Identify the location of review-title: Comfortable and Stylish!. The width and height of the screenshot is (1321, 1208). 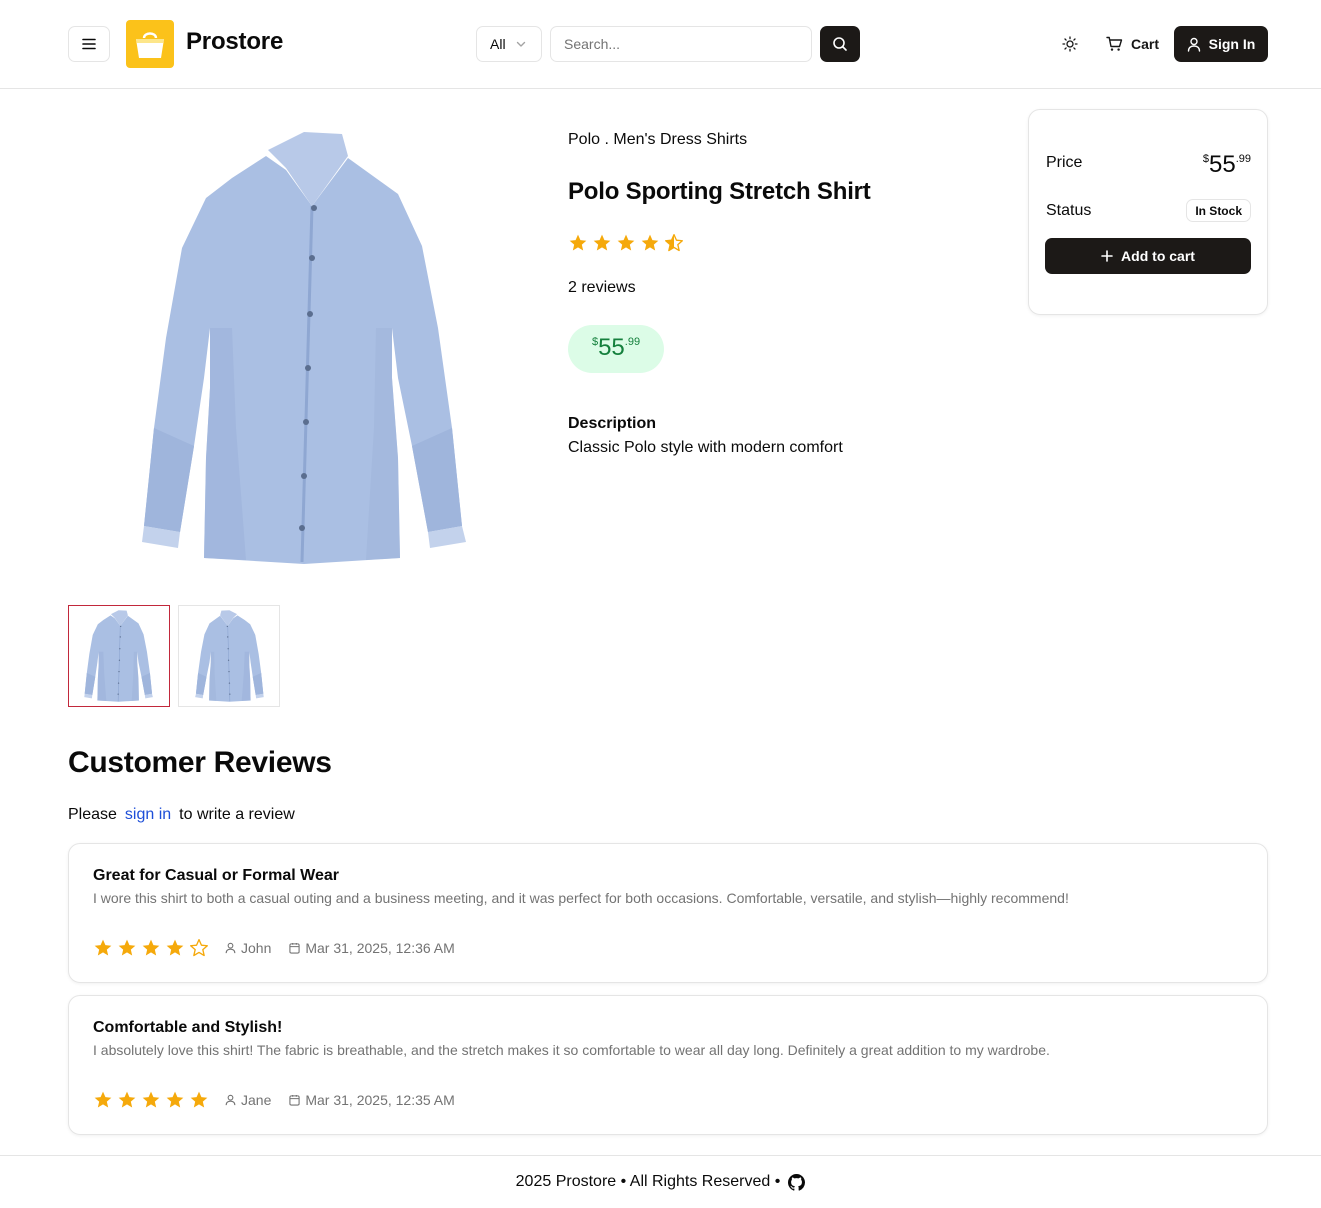
(188, 1027).